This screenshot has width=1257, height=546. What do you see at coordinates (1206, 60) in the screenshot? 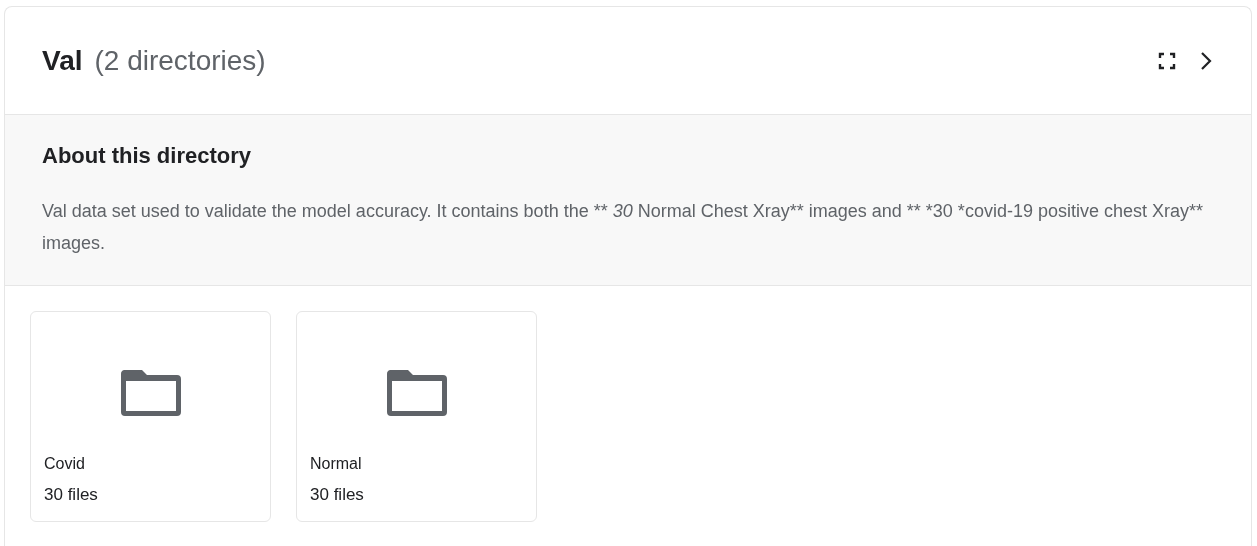
I see `chevron-right-icon` at bounding box center [1206, 60].